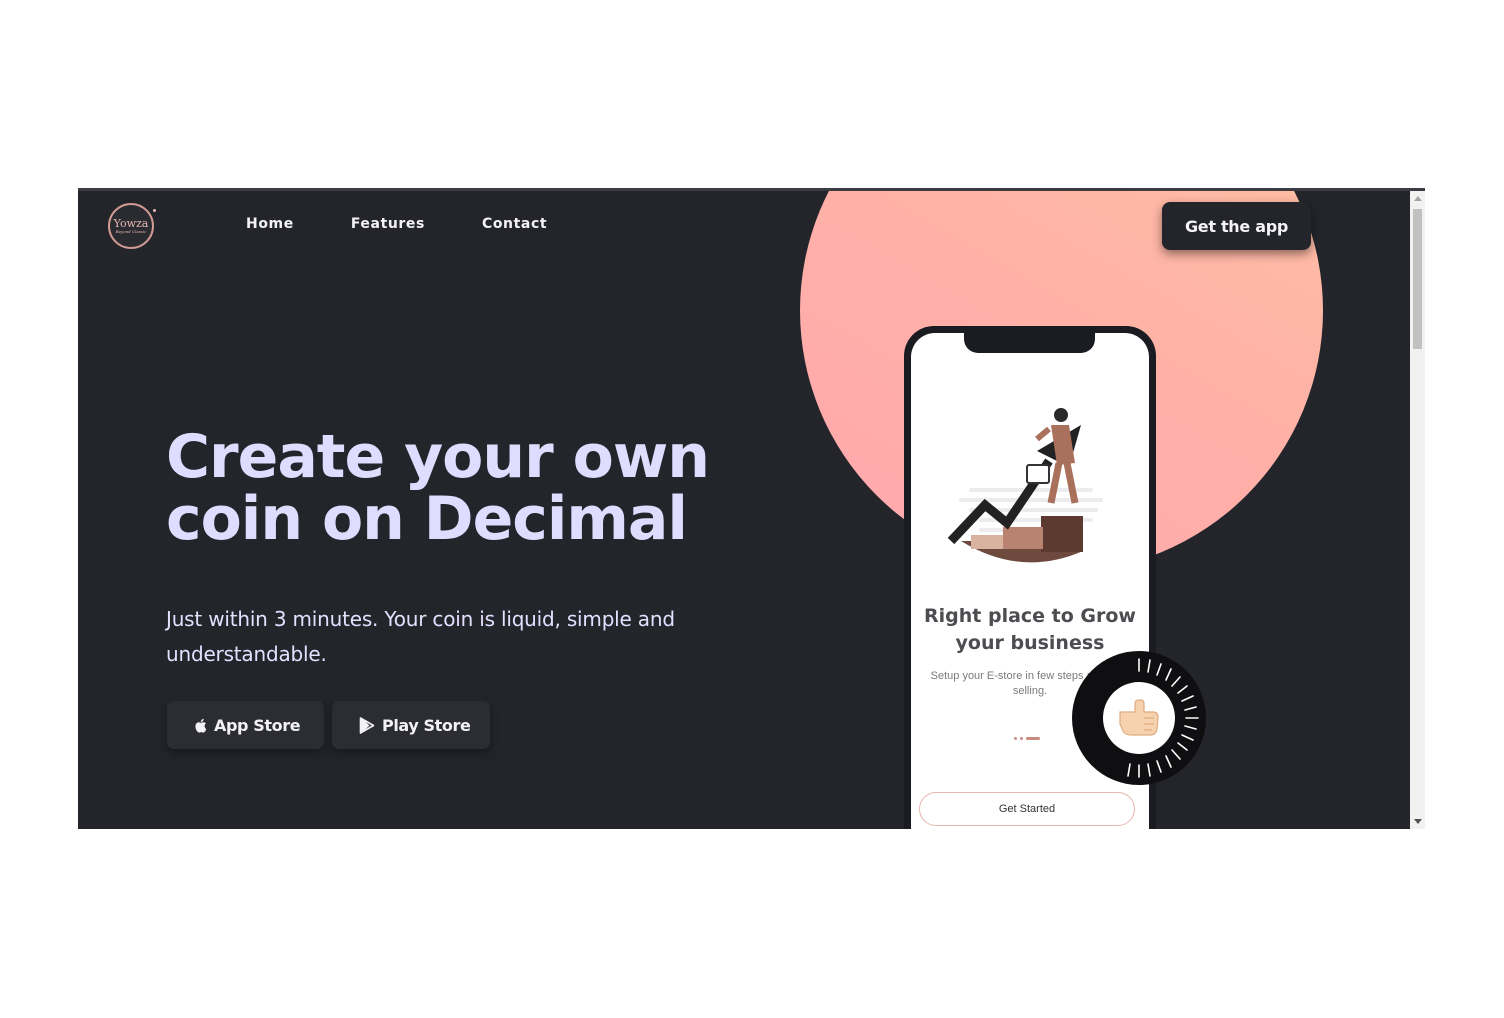 The image size is (1504, 1018). I want to click on thumbs-up-badge, so click(1139, 718).